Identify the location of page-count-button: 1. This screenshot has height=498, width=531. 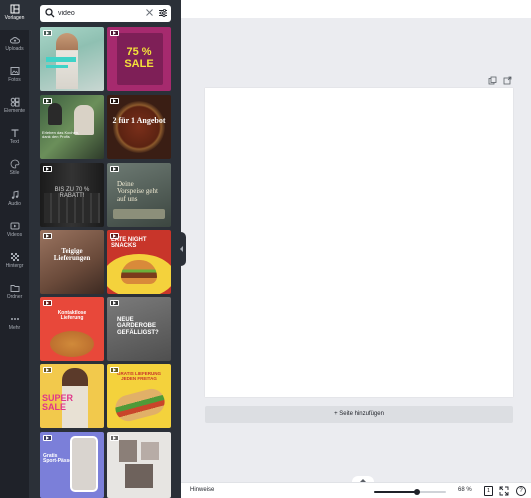
(488, 491).